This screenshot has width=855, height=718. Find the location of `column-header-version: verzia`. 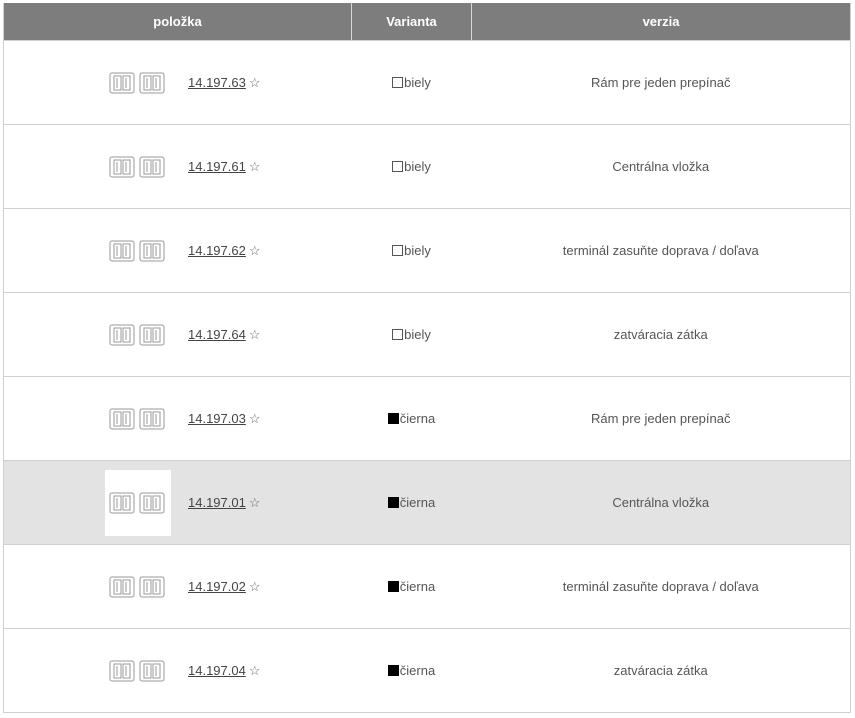

column-header-version: verzia is located at coordinates (661, 22).